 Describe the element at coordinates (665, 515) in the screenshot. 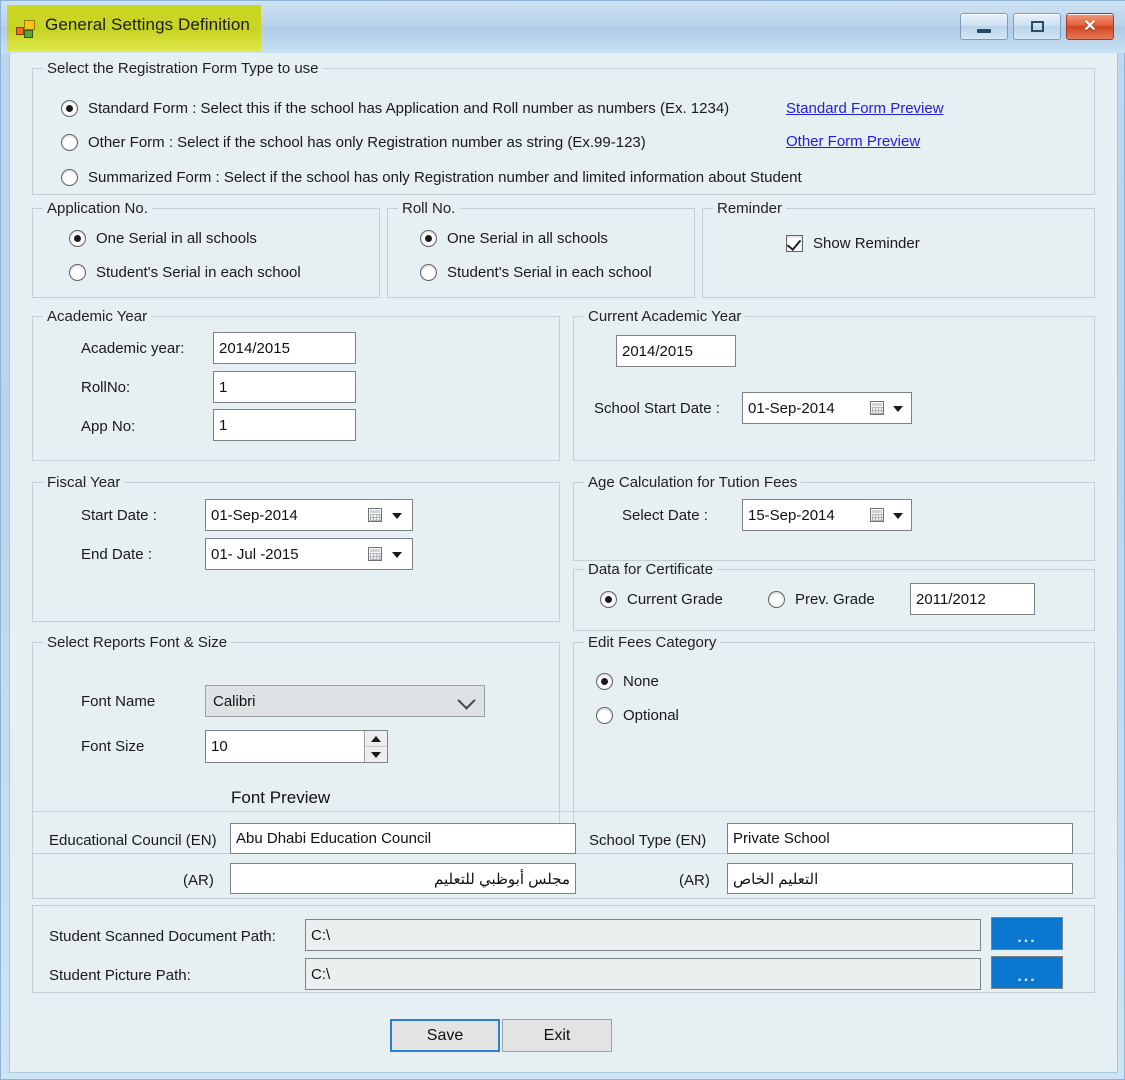

I see `label-age-select-date: Select Date :` at that location.